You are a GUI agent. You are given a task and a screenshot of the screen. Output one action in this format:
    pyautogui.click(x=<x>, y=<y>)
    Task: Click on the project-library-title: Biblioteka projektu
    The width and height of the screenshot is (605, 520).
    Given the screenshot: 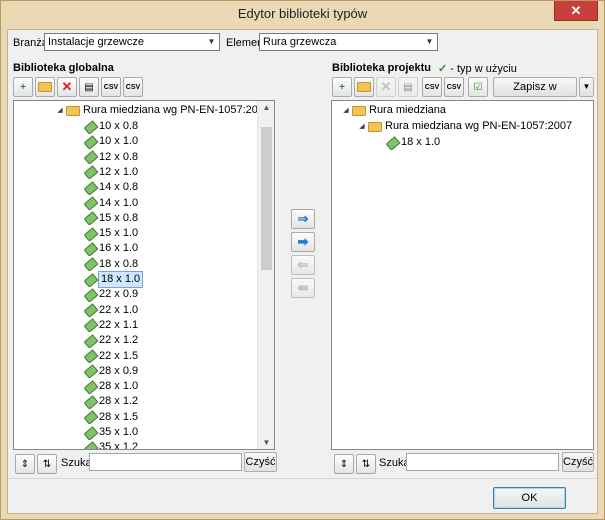 What is the action you would take?
    pyautogui.click(x=382, y=68)
    